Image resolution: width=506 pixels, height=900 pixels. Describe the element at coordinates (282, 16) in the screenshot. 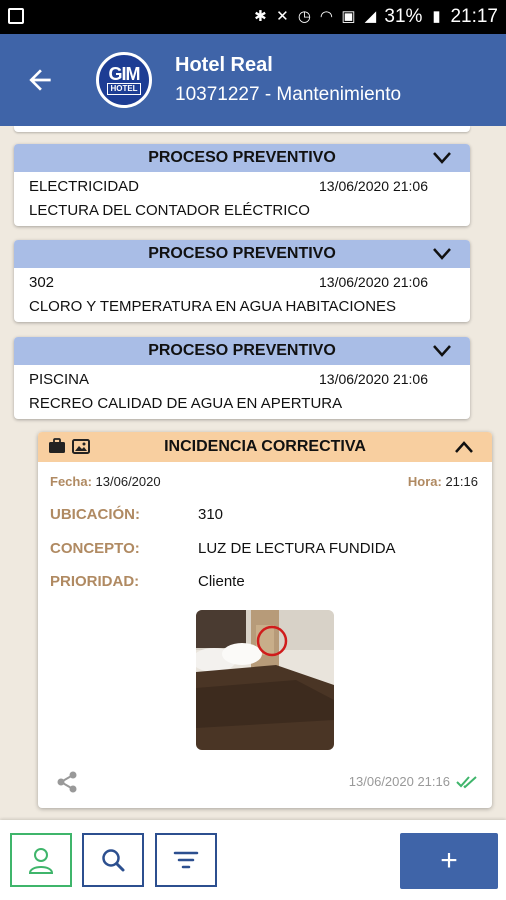

I see `mute-icon: ✕` at that location.